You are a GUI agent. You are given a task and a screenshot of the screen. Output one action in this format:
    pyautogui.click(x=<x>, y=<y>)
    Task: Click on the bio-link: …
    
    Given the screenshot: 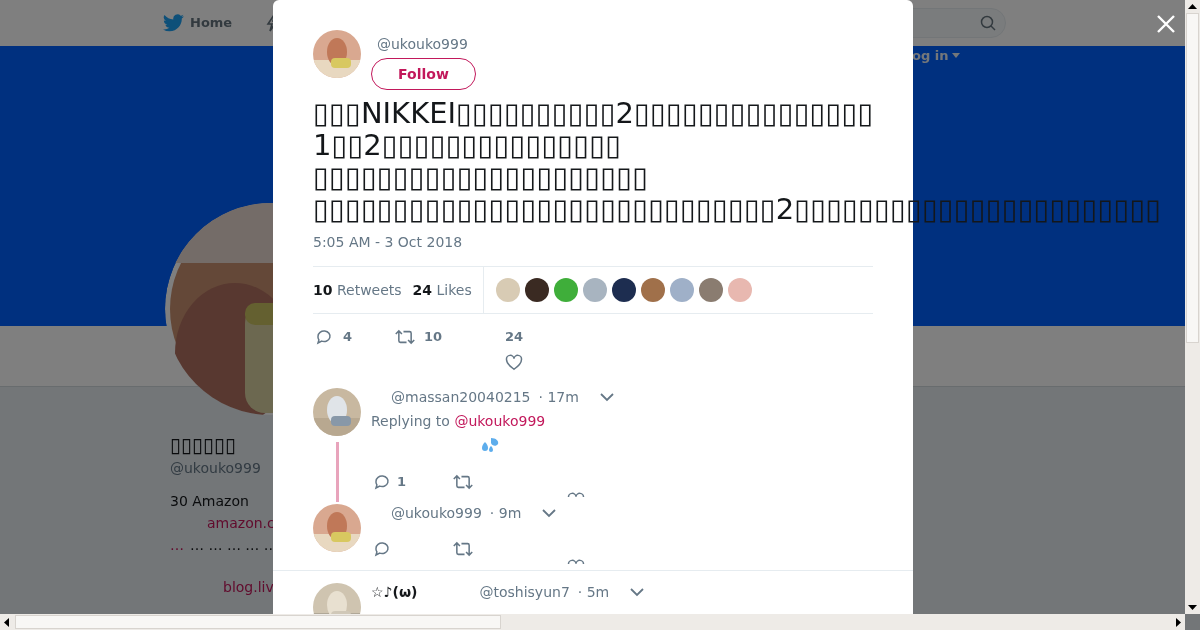 What is the action you would take?
    pyautogui.click(x=177, y=545)
    